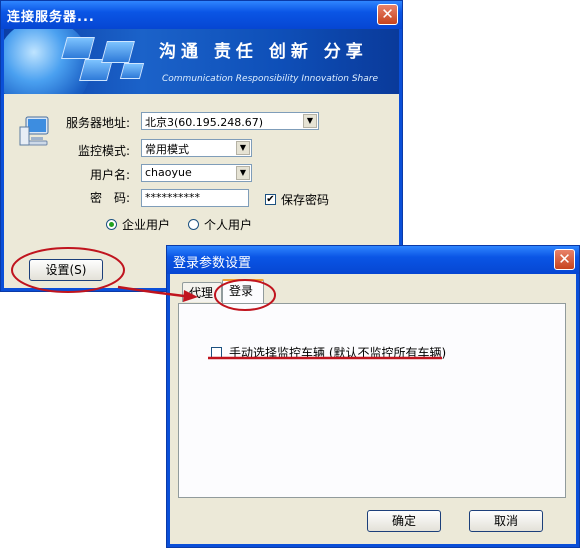 The height and width of the screenshot is (550, 583). What do you see at coordinates (146, 225) in the screenshot?
I see `enterprise-user-label: 企业用户` at bounding box center [146, 225].